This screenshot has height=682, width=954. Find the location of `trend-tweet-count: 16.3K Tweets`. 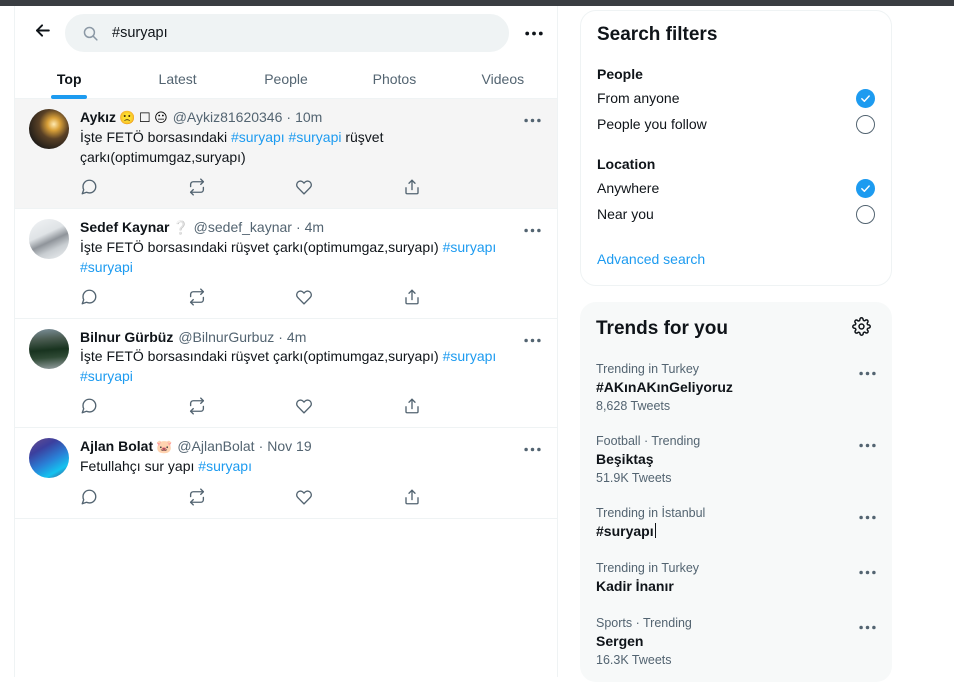

trend-tweet-count: 16.3K Tweets is located at coordinates (634, 660).